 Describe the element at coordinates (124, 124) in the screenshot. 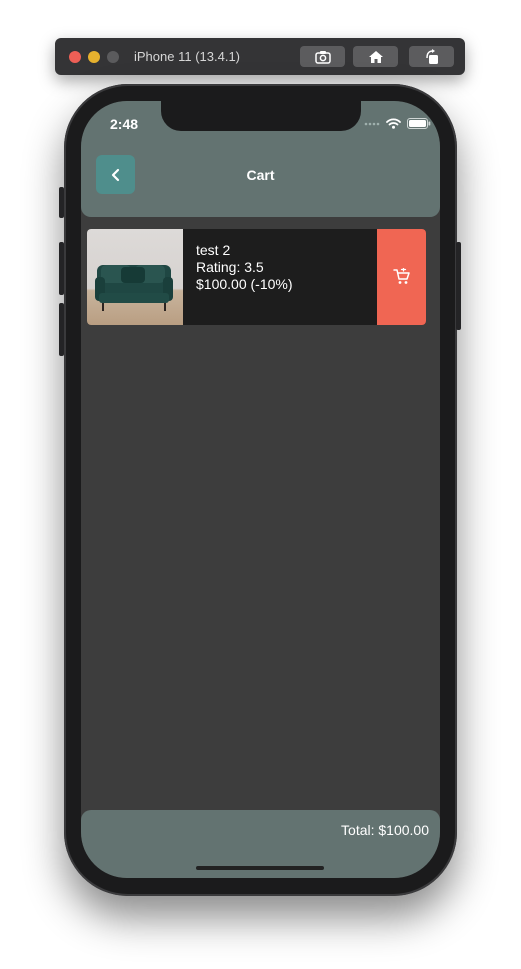

I see `status-time: 2:48` at that location.